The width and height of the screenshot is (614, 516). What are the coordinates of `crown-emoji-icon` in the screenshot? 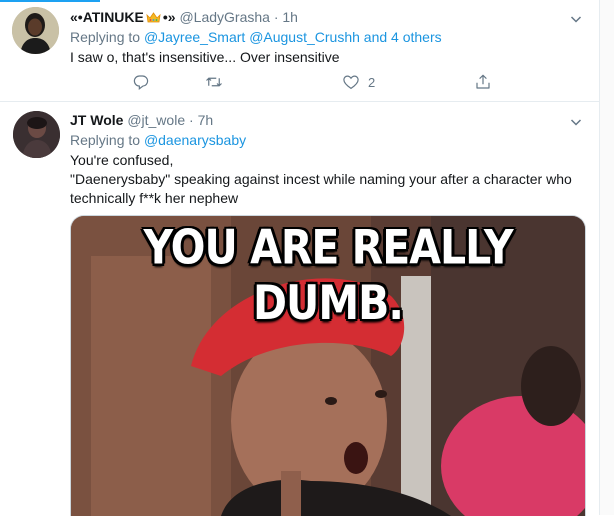 It's located at (153, 17).